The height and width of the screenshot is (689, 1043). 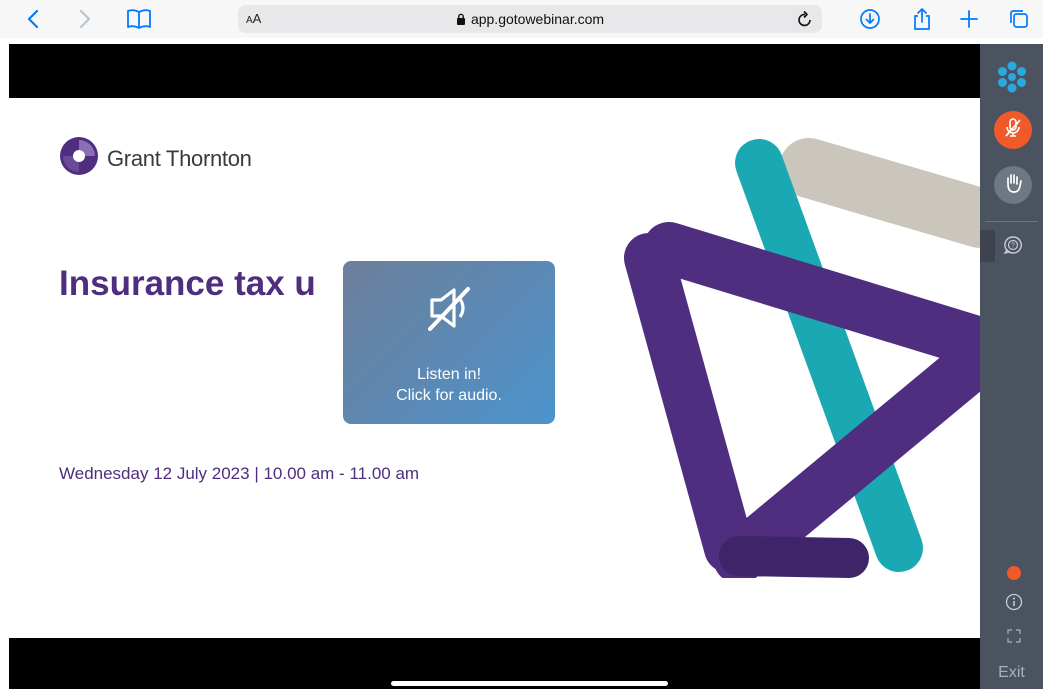 I want to click on status-dot, so click(x=1014, y=573).